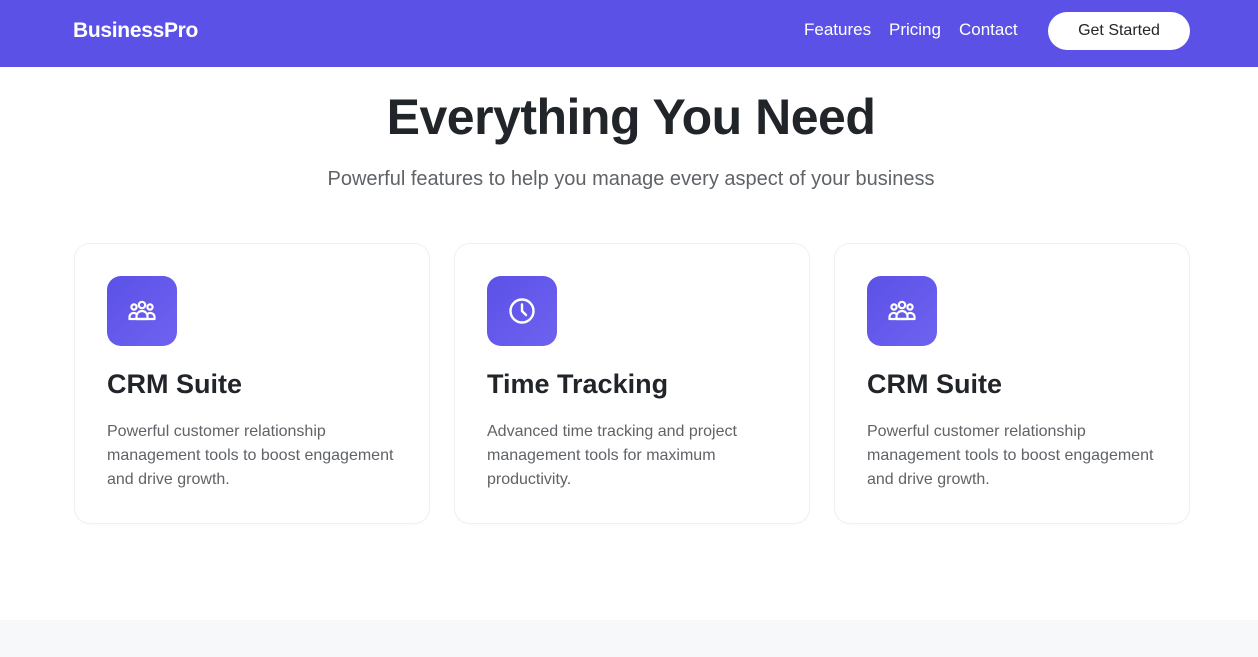 This screenshot has height=657, width=1258. I want to click on nav-link-pricing: Pricing, so click(915, 30).